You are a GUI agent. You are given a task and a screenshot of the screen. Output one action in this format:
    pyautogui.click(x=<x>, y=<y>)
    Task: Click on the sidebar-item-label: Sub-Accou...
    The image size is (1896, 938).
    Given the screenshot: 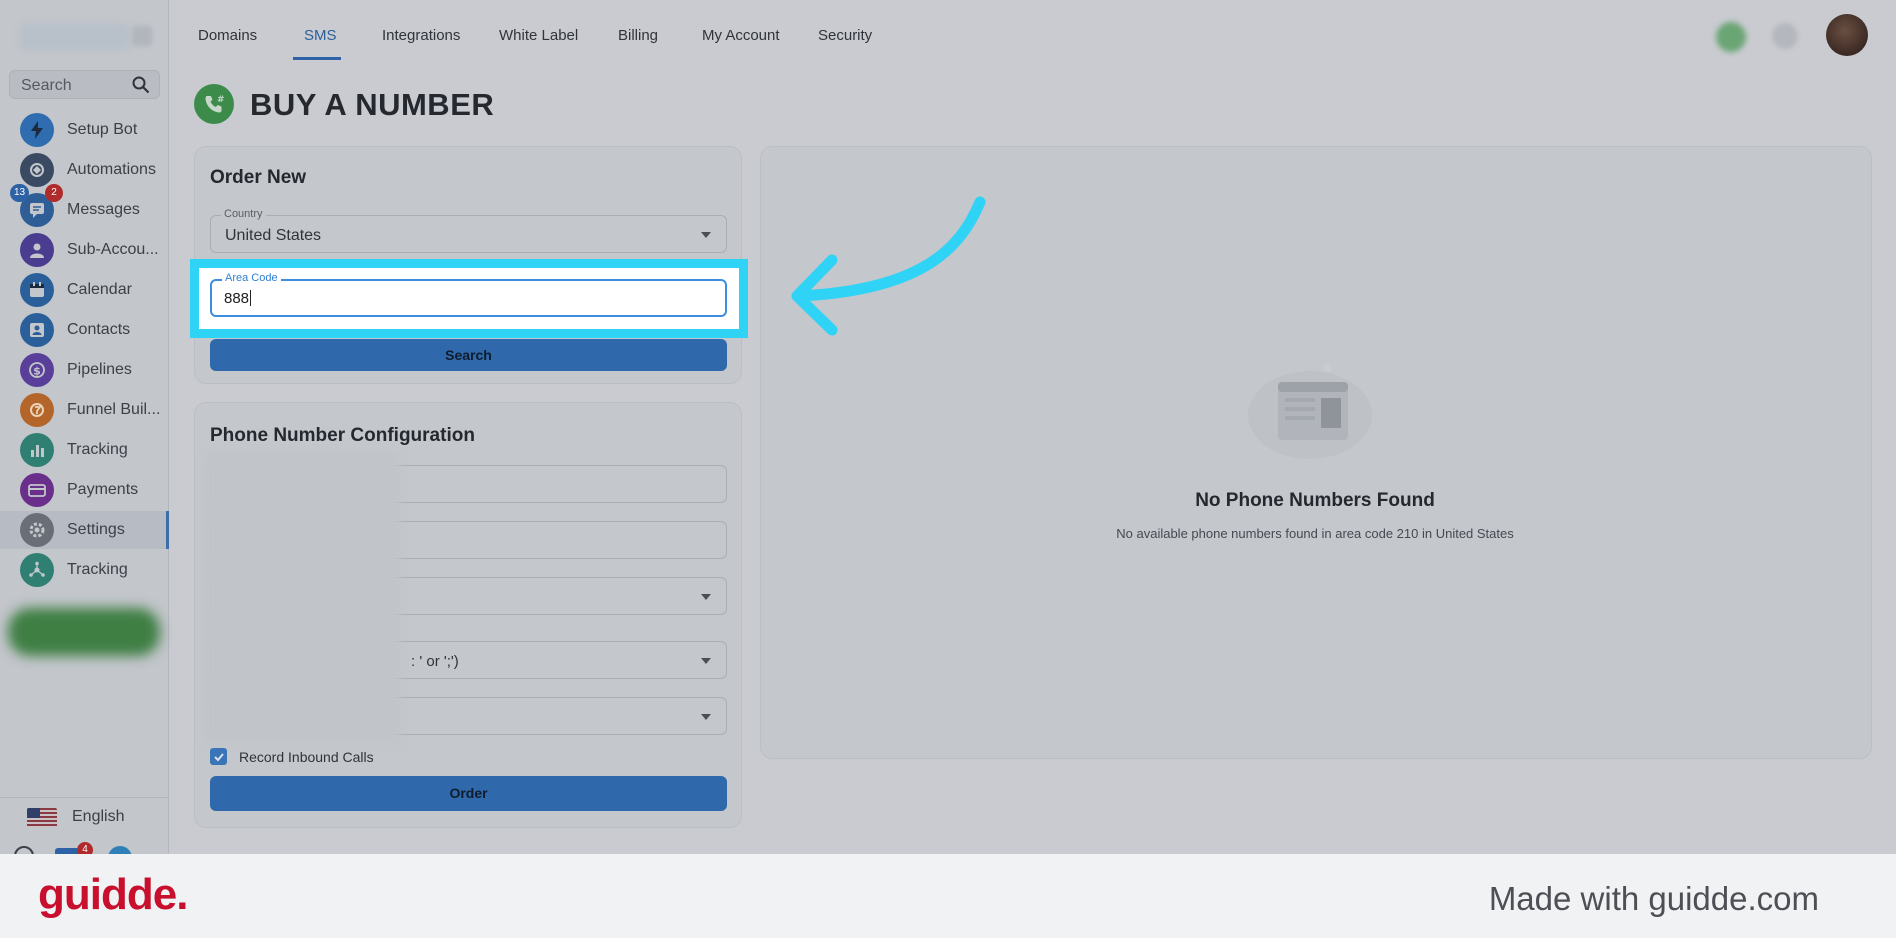 What is the action you would take?
    pyautogui.click(x=113, y=249)
    